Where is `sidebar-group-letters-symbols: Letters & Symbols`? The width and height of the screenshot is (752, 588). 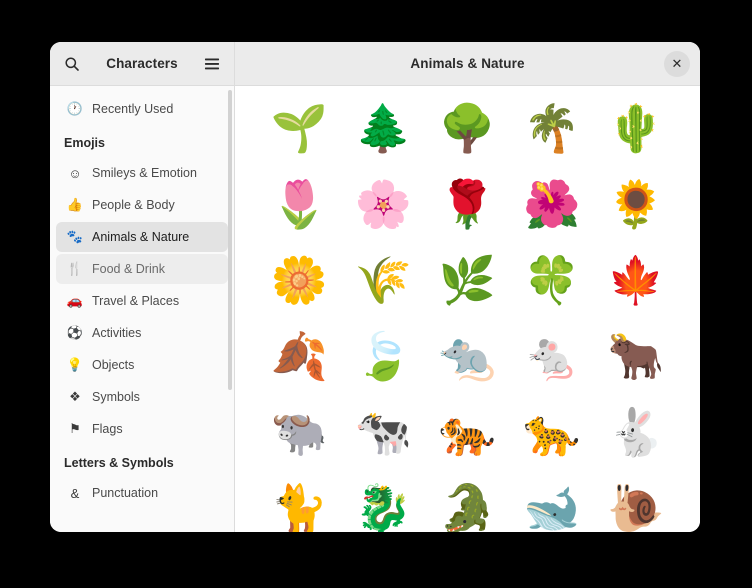 sidebar-group-letters-symbols: Letters & Symbols is located at coordinates (119, 463).